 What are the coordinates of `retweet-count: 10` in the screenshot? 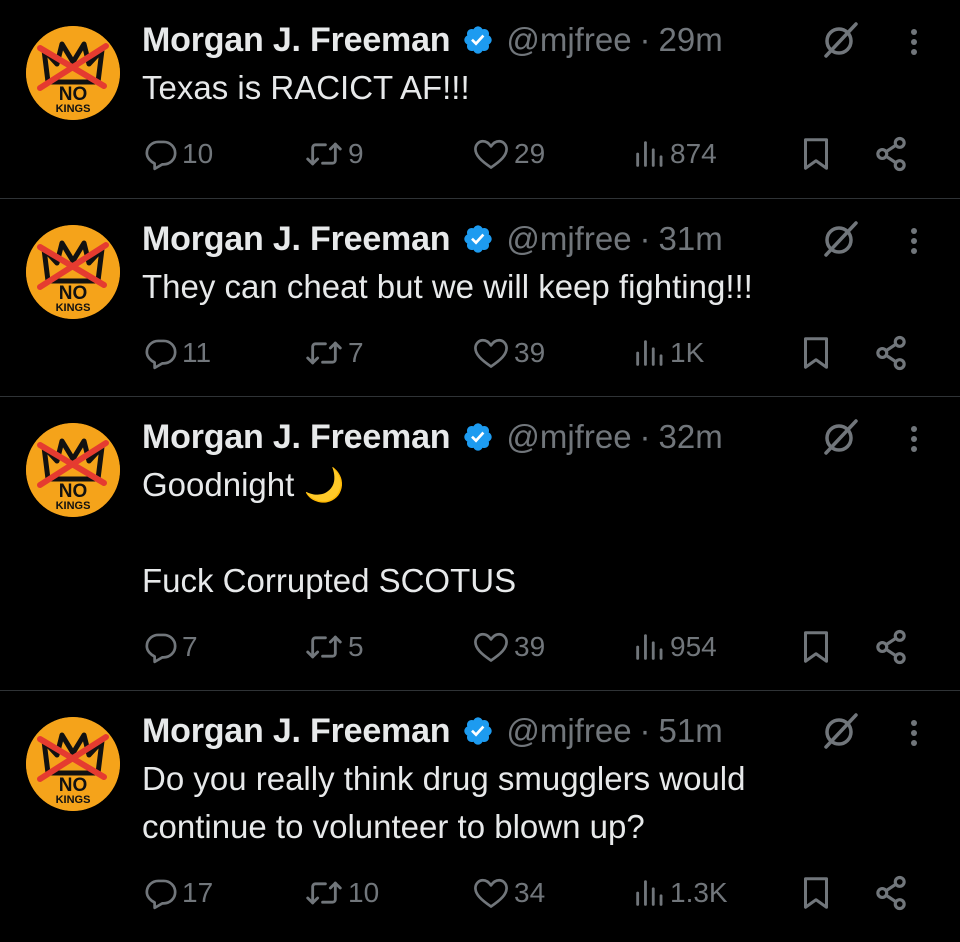 It's located at (364, 892).